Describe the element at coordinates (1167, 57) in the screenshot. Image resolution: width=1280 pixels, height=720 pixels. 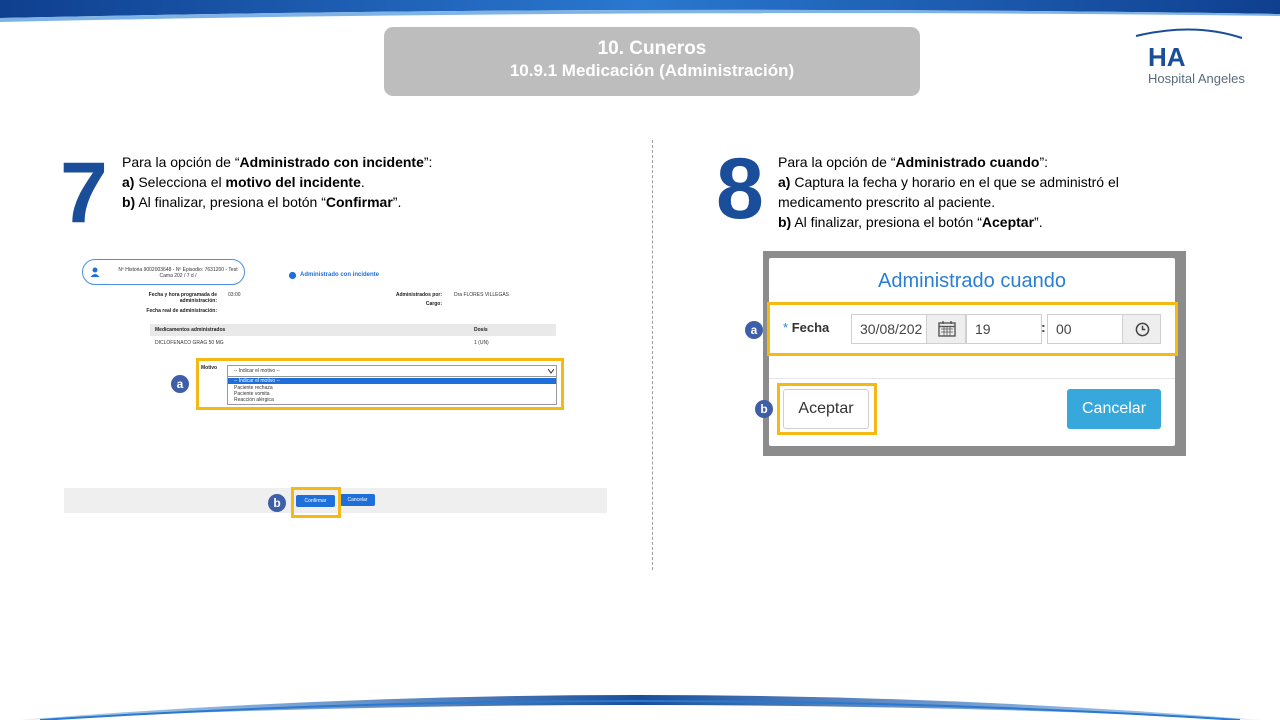
I see `logo-mark: HA` at that location.